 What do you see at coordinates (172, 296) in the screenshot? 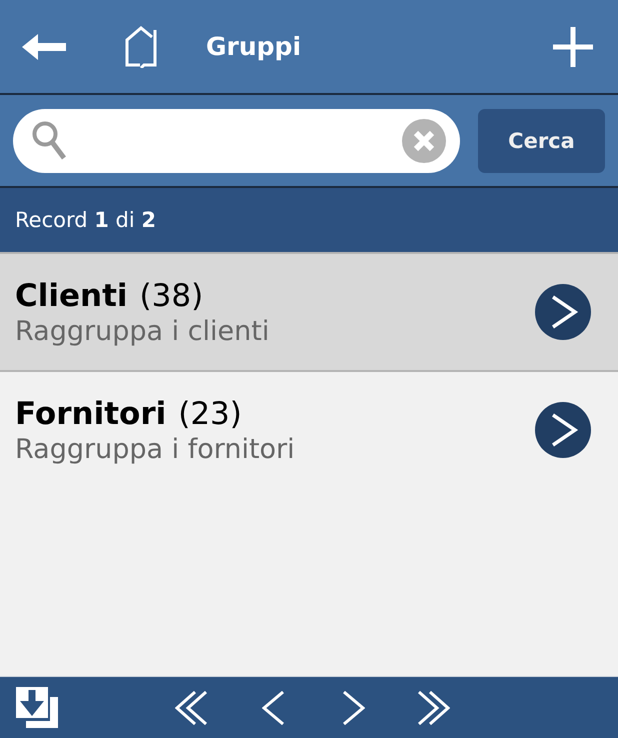
I see `group-count: (38)` at bounding box center [172, 296].